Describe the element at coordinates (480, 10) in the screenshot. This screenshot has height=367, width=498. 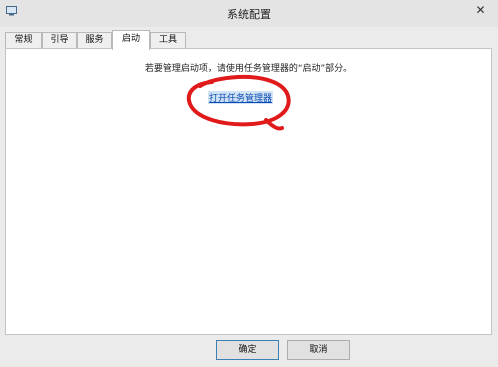
I see `close-button: ✕` at that location.